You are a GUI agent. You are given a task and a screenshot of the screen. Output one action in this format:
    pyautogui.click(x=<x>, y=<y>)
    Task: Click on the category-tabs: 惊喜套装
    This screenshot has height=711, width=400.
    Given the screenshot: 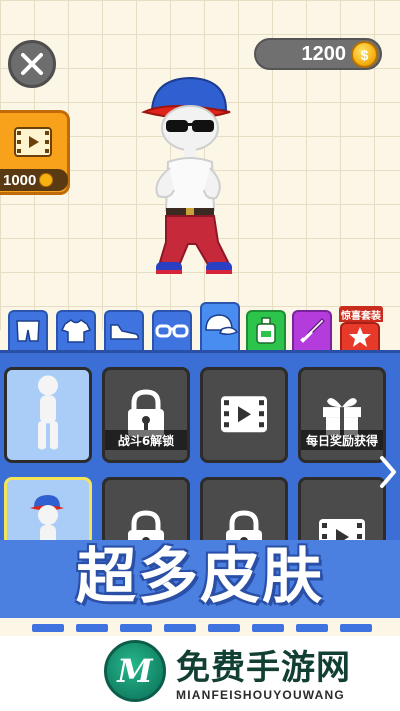 What is the action you would take?
    pyautogui.click(x=200, y=326)
    